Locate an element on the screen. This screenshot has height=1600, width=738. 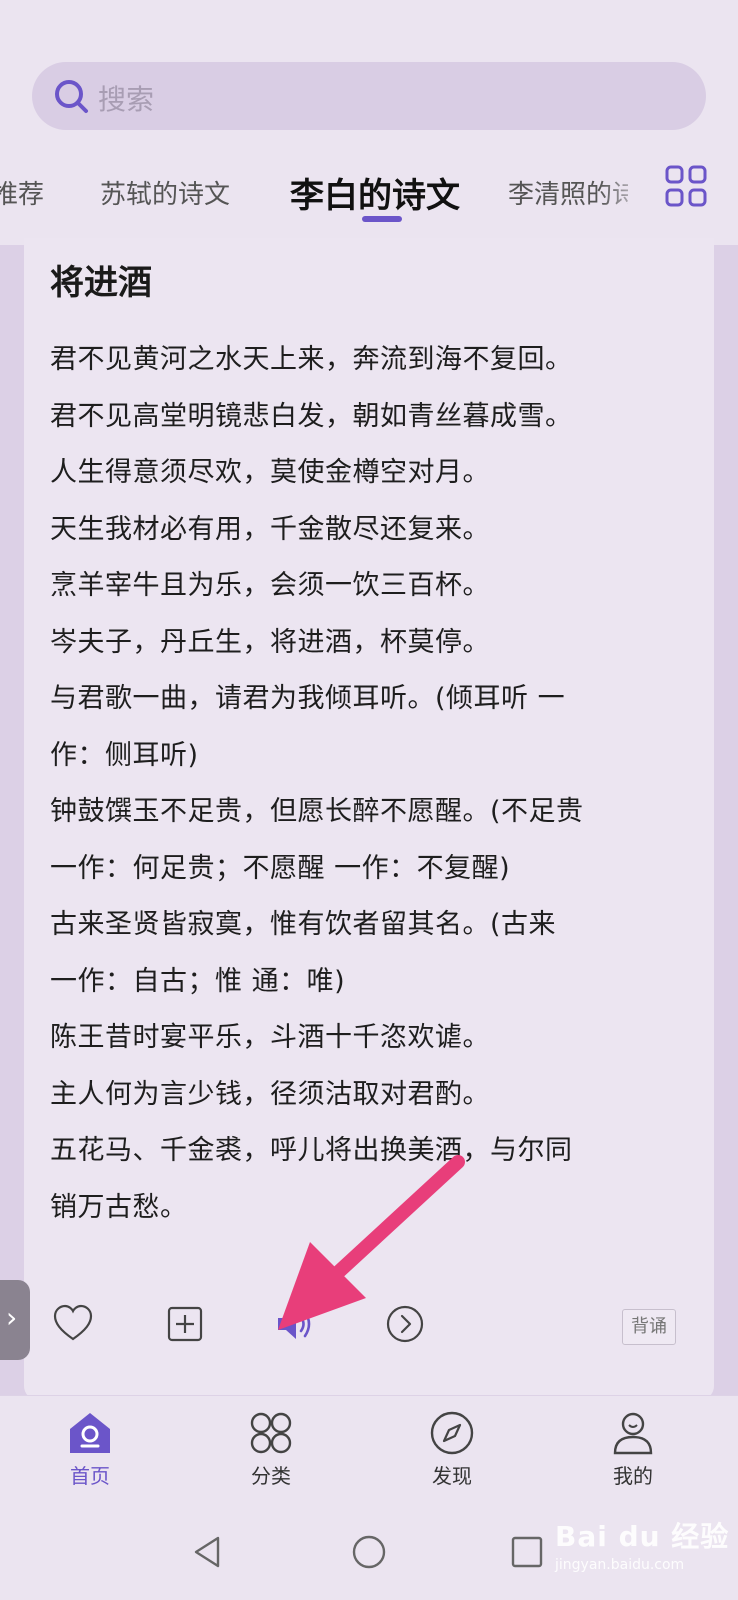
nav-mine: 我的 is located at coordinates (633, 1446).